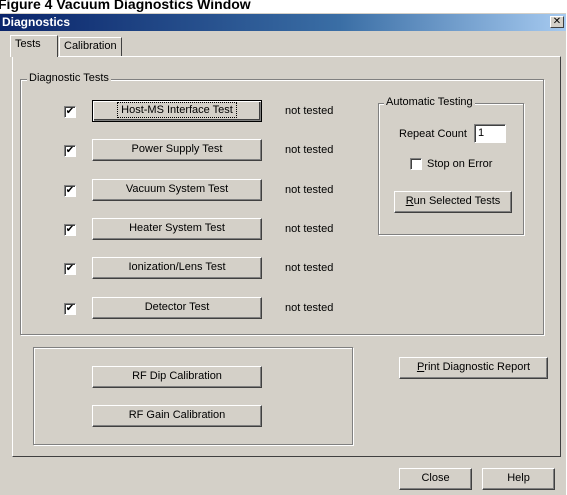 The image size is (567, 495). I want to click on host-ms-interface-test-button: Host-MS Interface Test, so click(177, 111).